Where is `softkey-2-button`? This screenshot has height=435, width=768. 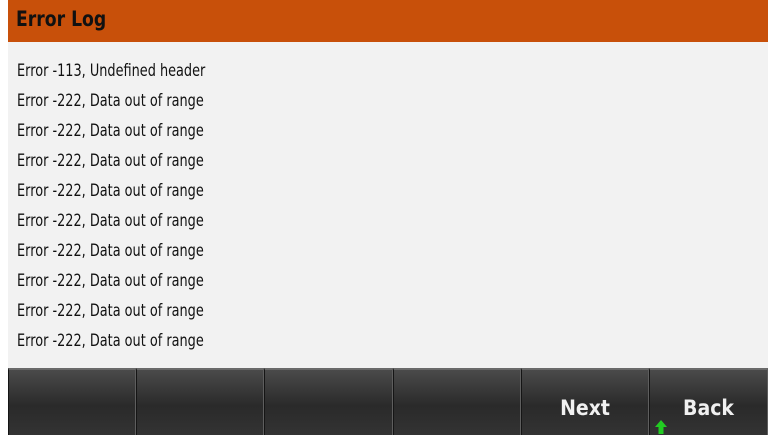
softkey-2-button is located at coordinates (200, 401).